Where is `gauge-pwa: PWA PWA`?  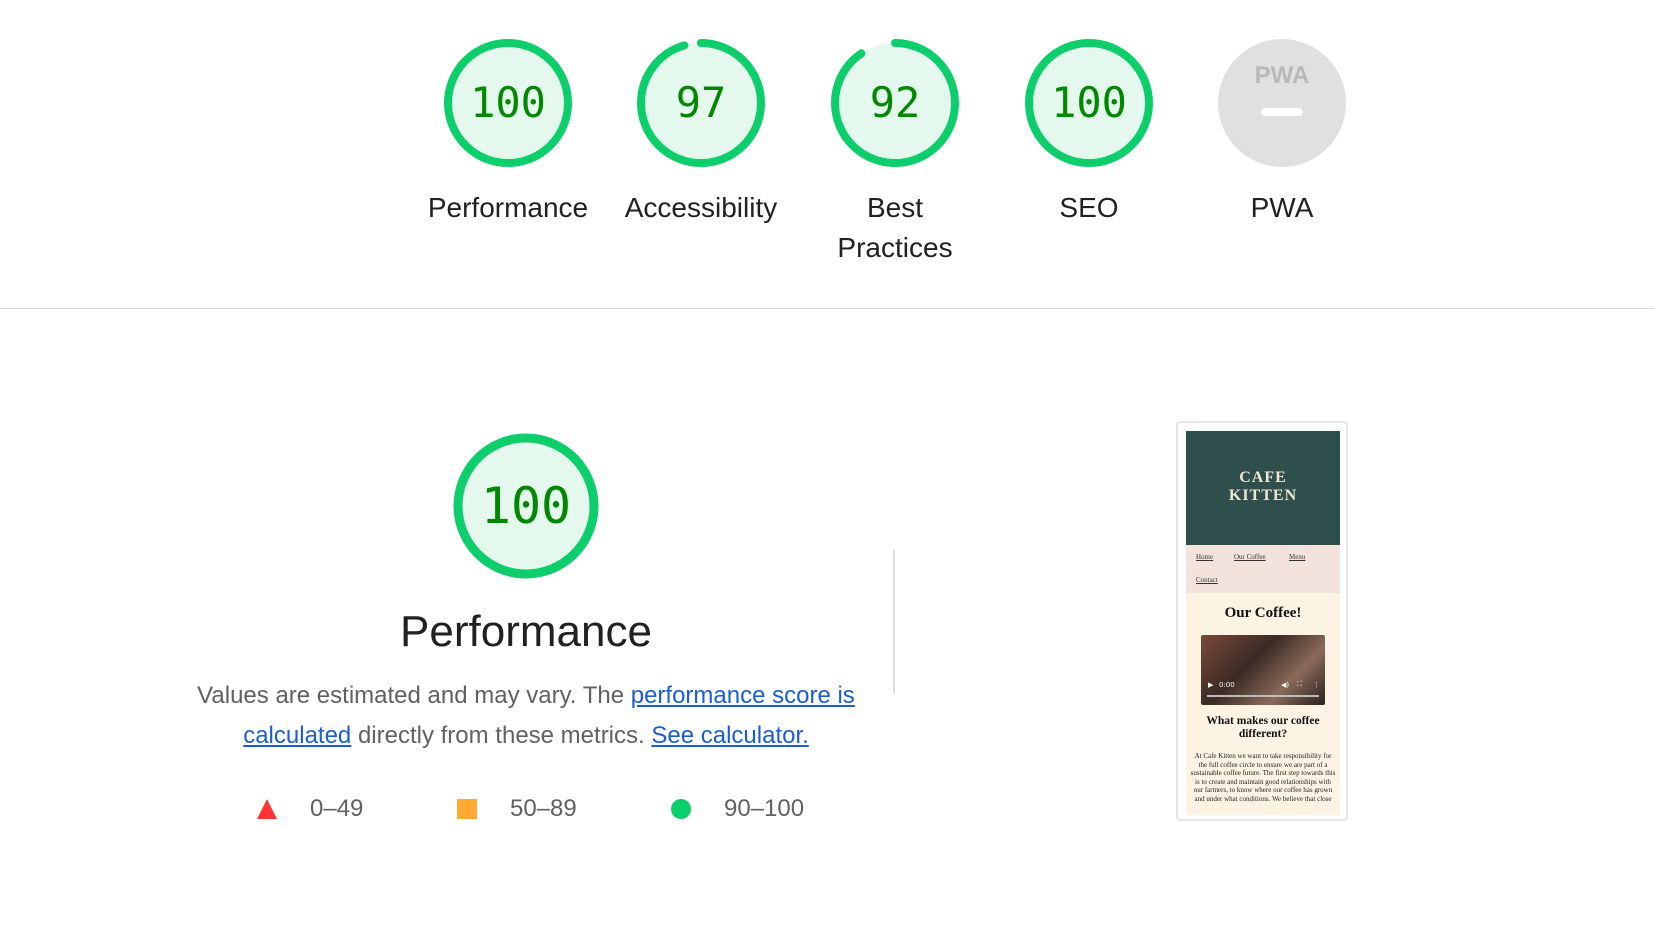 gauge-pwa: PWA PWA is located at coordinates (1282, 133).